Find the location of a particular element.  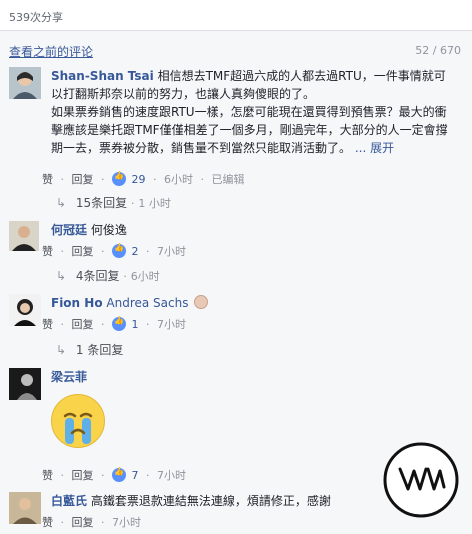

edited-label: 已编辑 is located at coordinates (228, 179).